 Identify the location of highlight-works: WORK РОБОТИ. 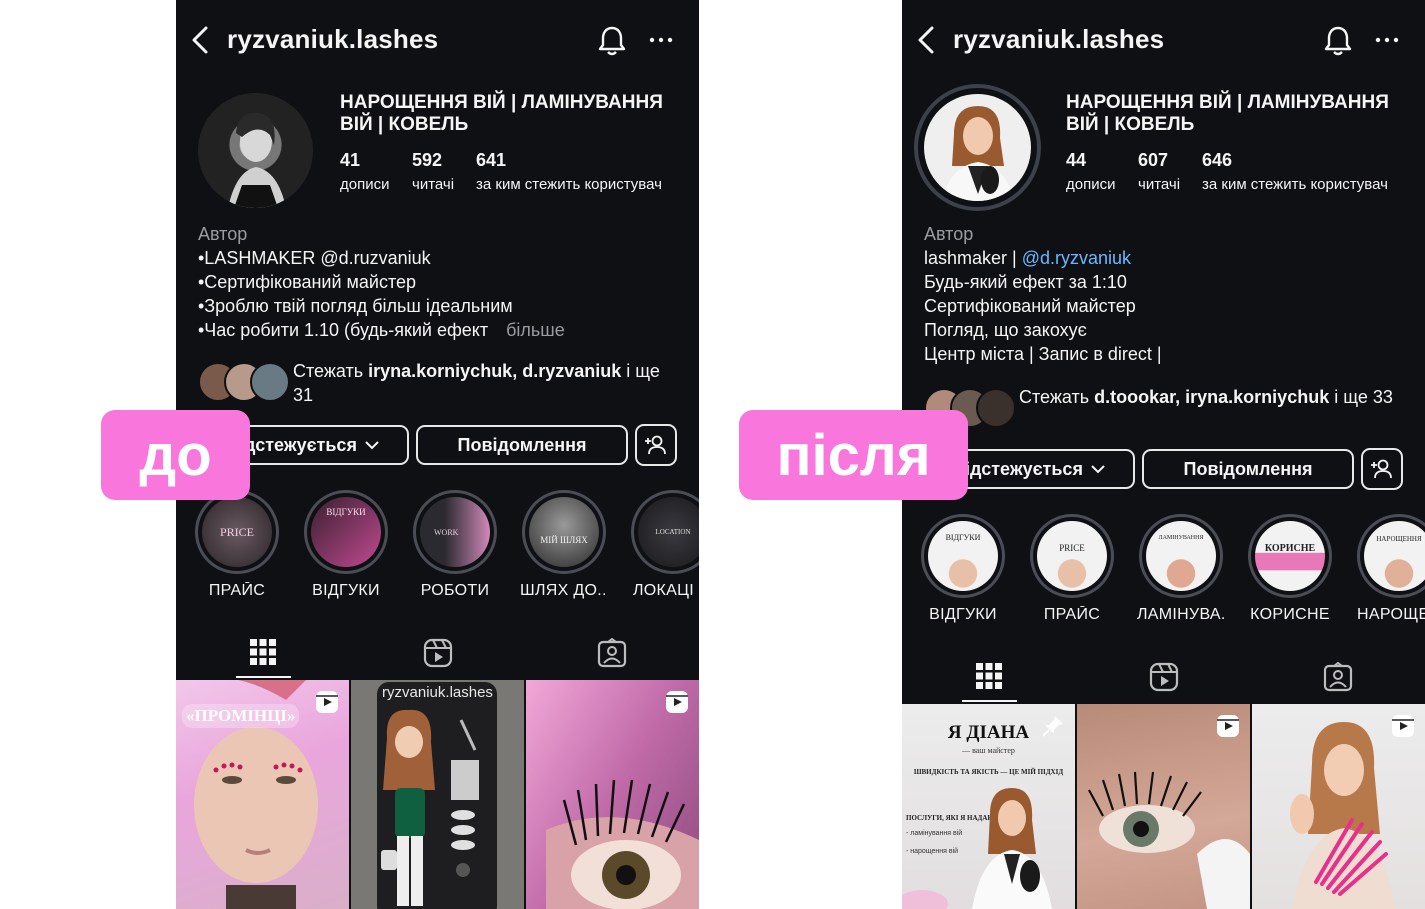
(455, 545).